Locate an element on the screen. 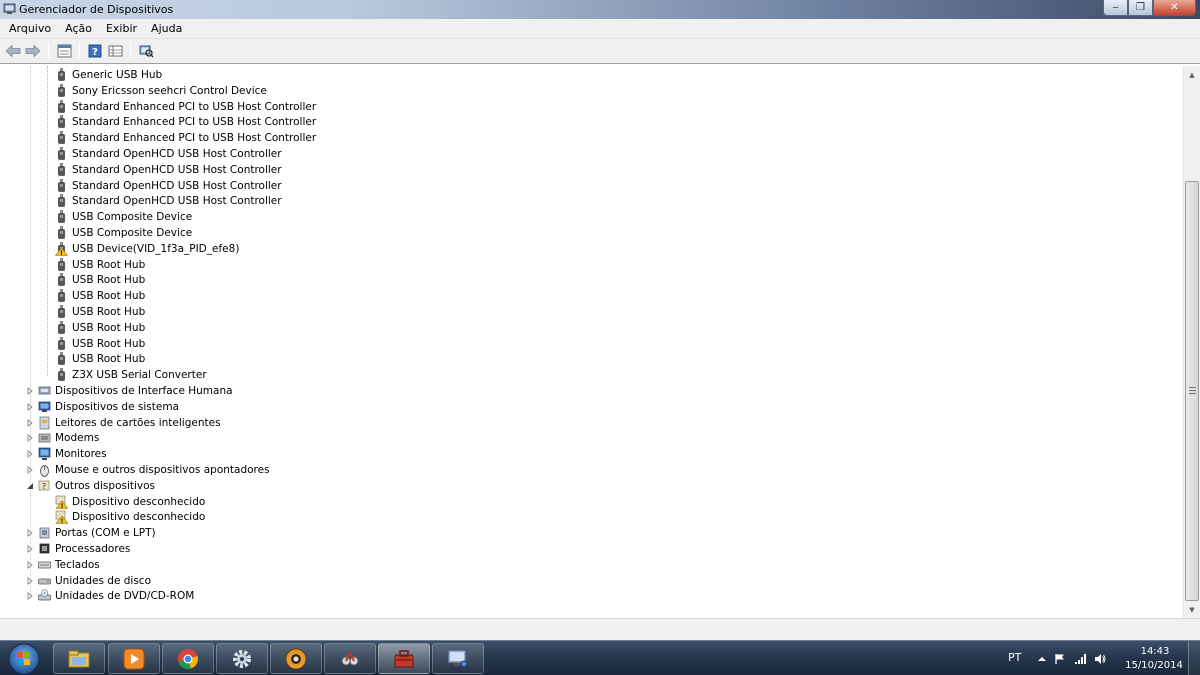  device-tree-item: Sony Ericsson seehcri Control Device is located at coordinates (161, 91).